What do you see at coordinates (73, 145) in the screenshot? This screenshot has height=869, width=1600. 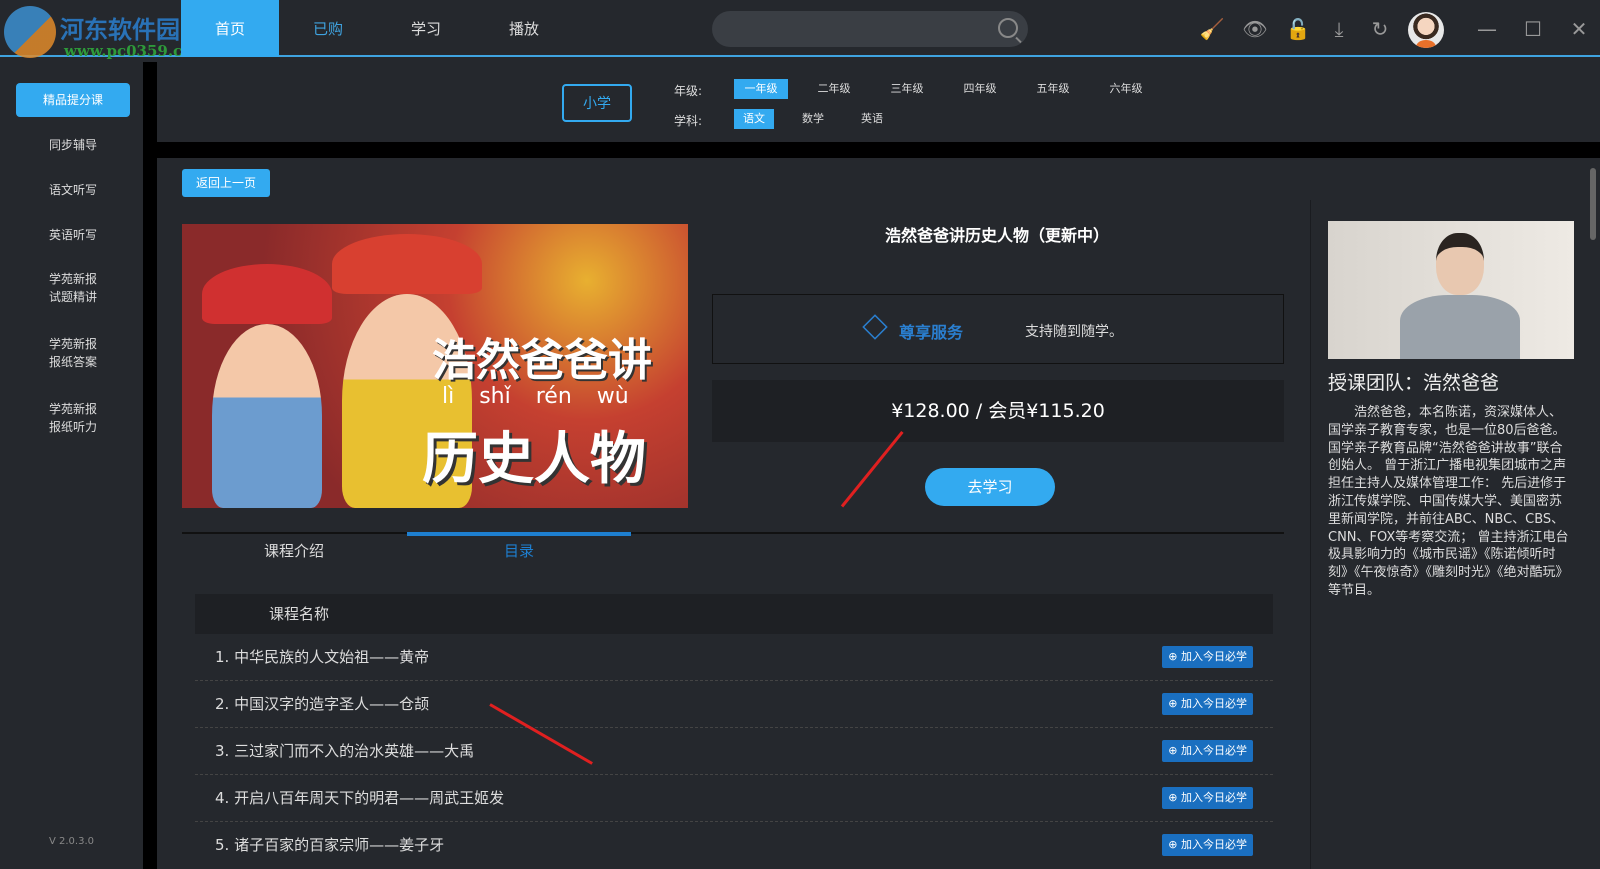 I see `sidebar-item-sync: 同步辅导` at bounding box center [73, 145].